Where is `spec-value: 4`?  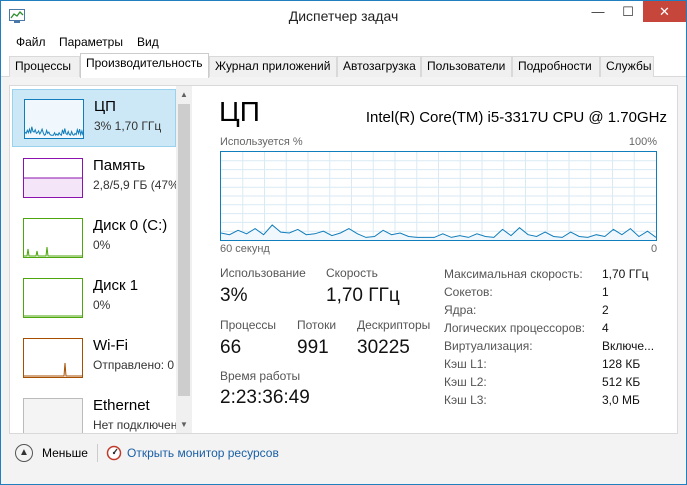
spec-value: 4 is located at coordinates (605, 328).